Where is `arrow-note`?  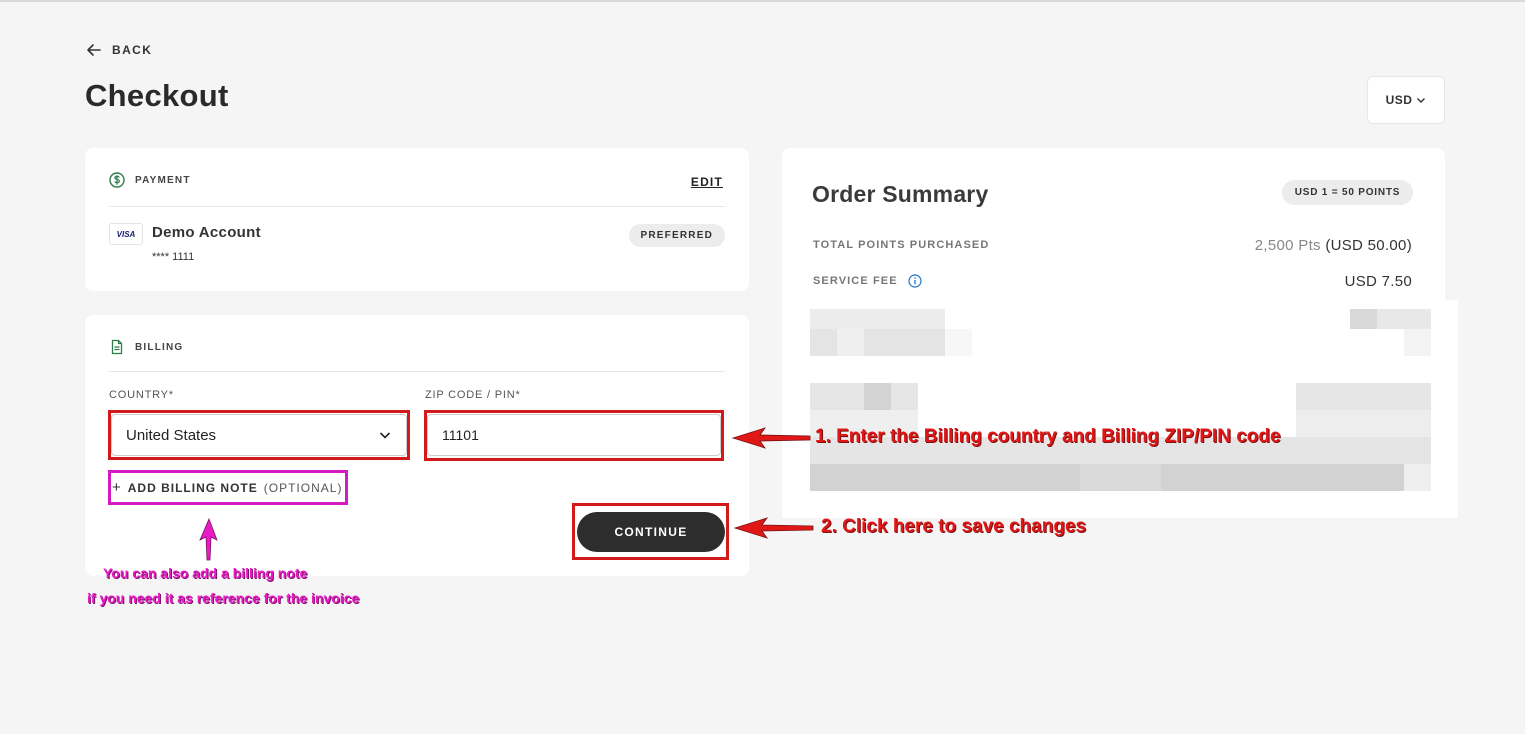 arrow-note is located at coordinates (208, 539).